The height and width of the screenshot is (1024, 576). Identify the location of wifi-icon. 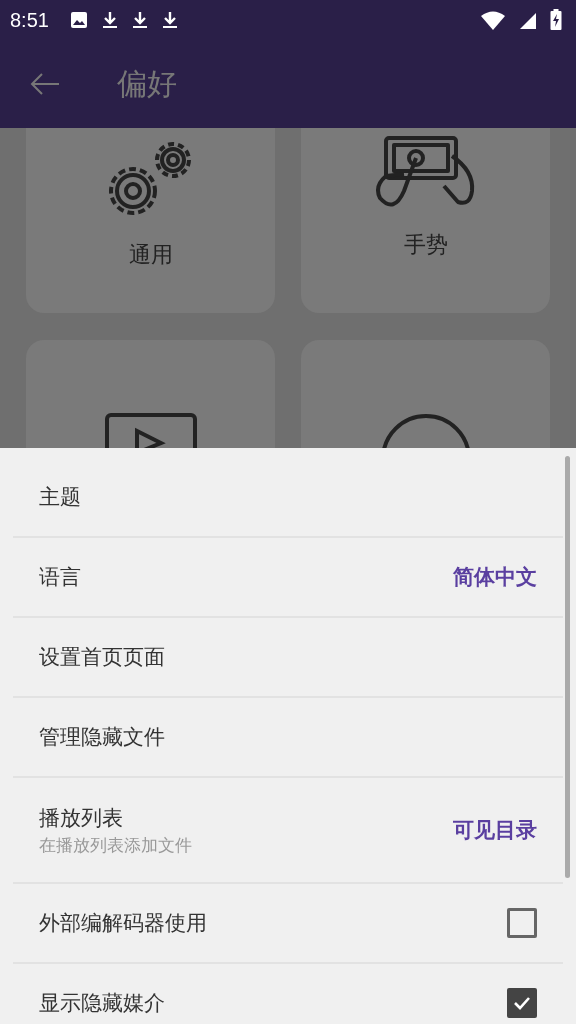
(493, 20).